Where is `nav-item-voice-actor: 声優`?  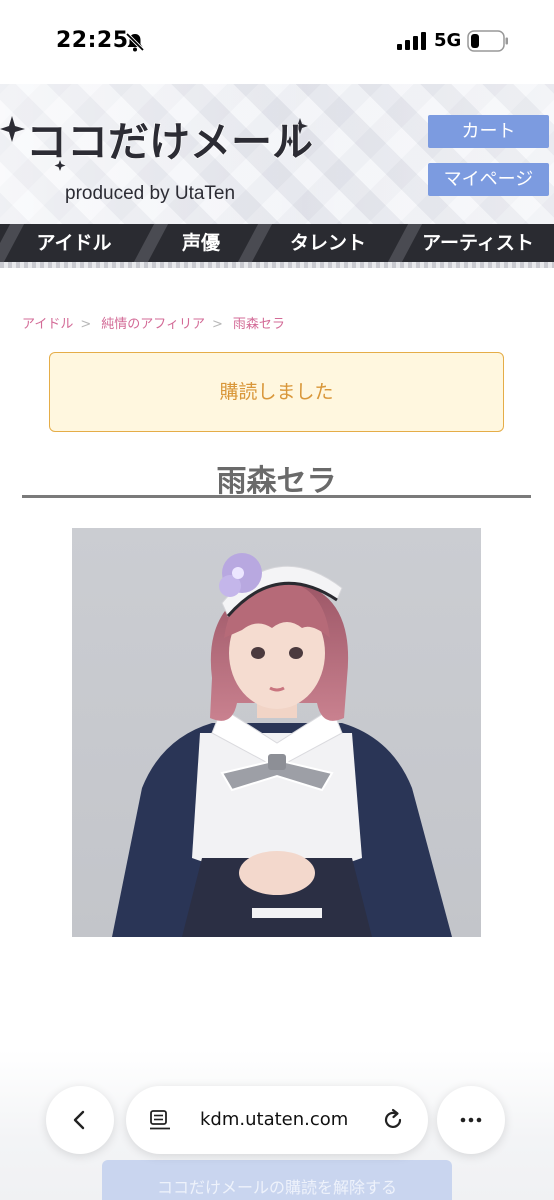 nav-item-voice-actor: 声優 is located at coordinates (201, 243).